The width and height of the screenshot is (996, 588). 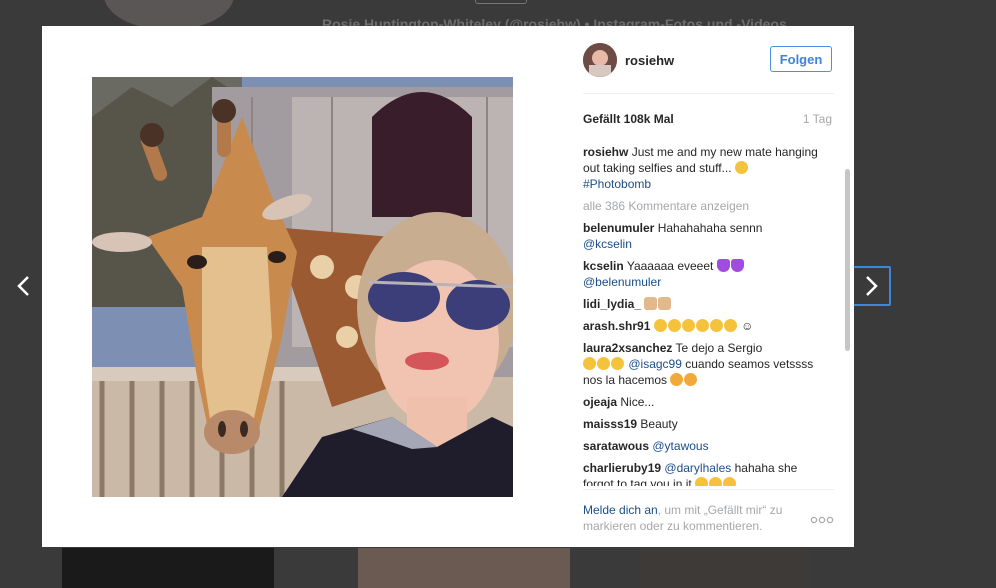 What do you see at coordinates (822, 518) in the screenshot?
I see `more-dots-icon` at bounding box center [822, 518].